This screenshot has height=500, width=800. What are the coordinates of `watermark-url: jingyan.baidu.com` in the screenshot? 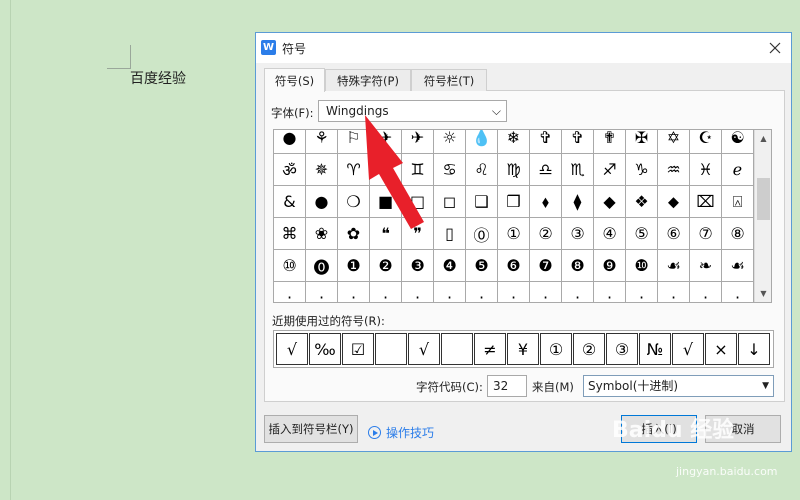 It's located at (727, 471).